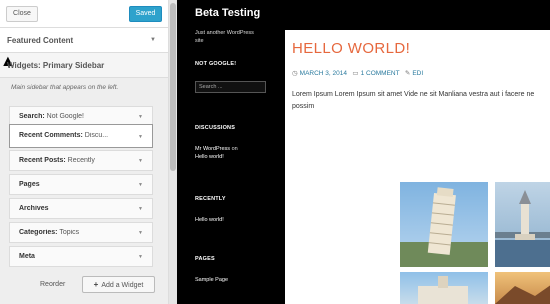  What do you see at coordinates (81, 184) in the screenshot?
I see `widget-pages: Pages ▼` at bounding box center [81, 184].